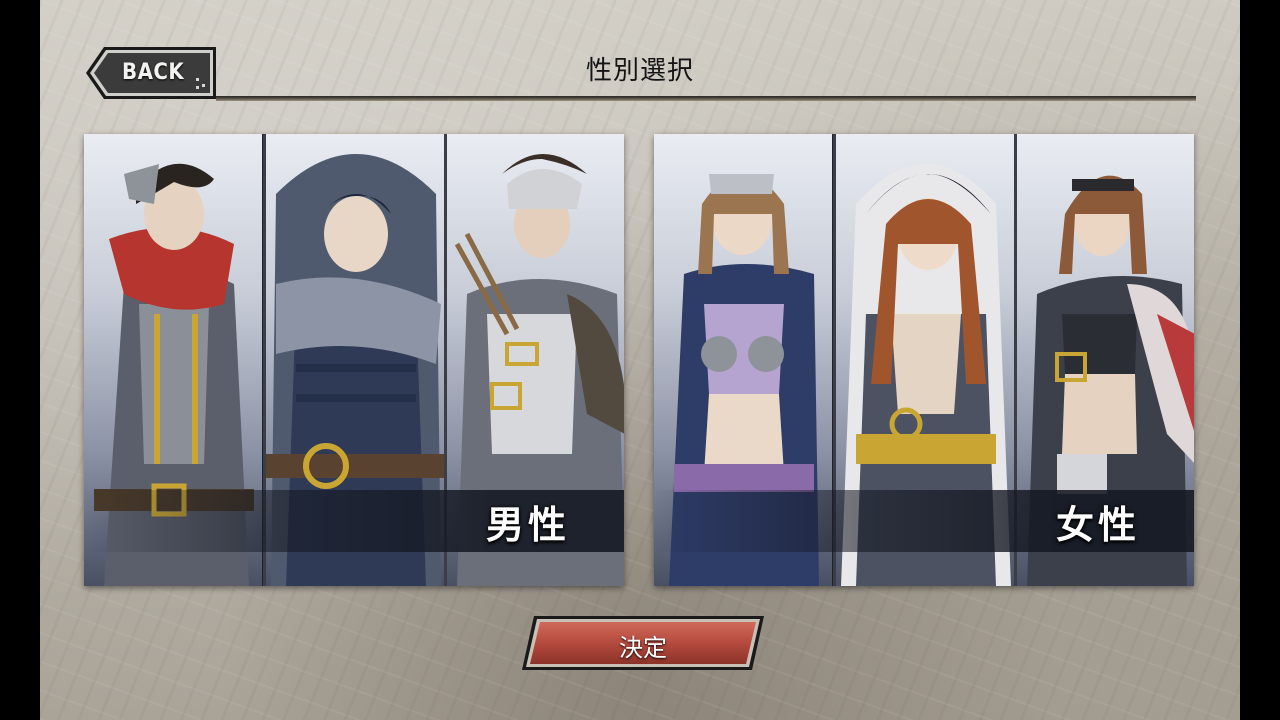 The image size is (1280, 720). Describe the element at coordinates (528, 525) in the screenshot. I see `male-label: 男性` at that location.